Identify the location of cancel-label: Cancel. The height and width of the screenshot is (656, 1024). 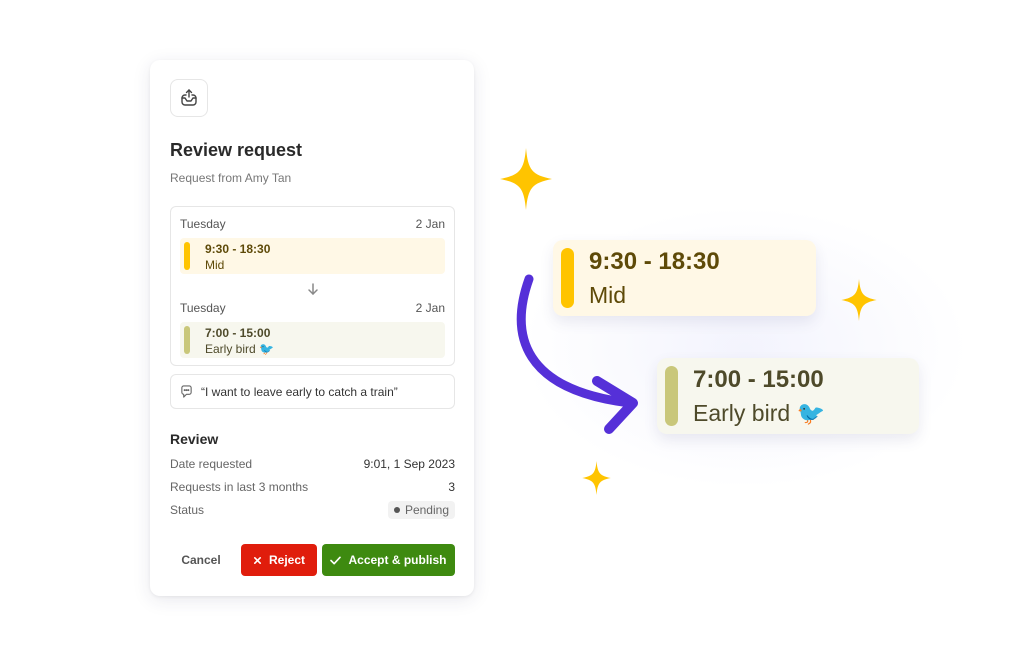
(201, 560).